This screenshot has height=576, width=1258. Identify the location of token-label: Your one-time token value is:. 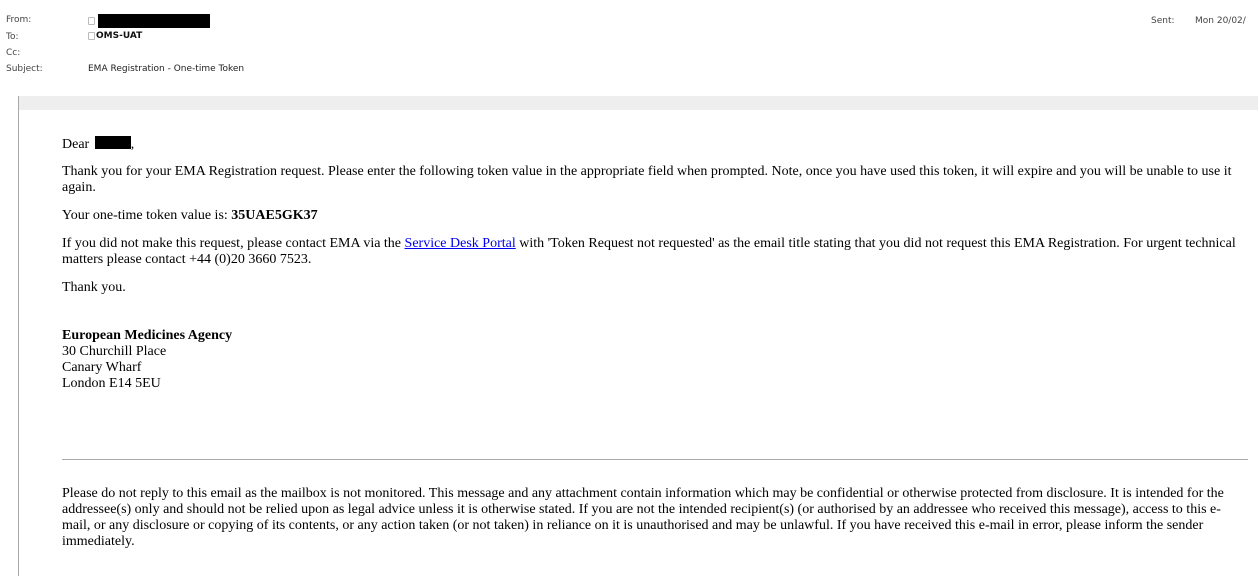
(147, 215).